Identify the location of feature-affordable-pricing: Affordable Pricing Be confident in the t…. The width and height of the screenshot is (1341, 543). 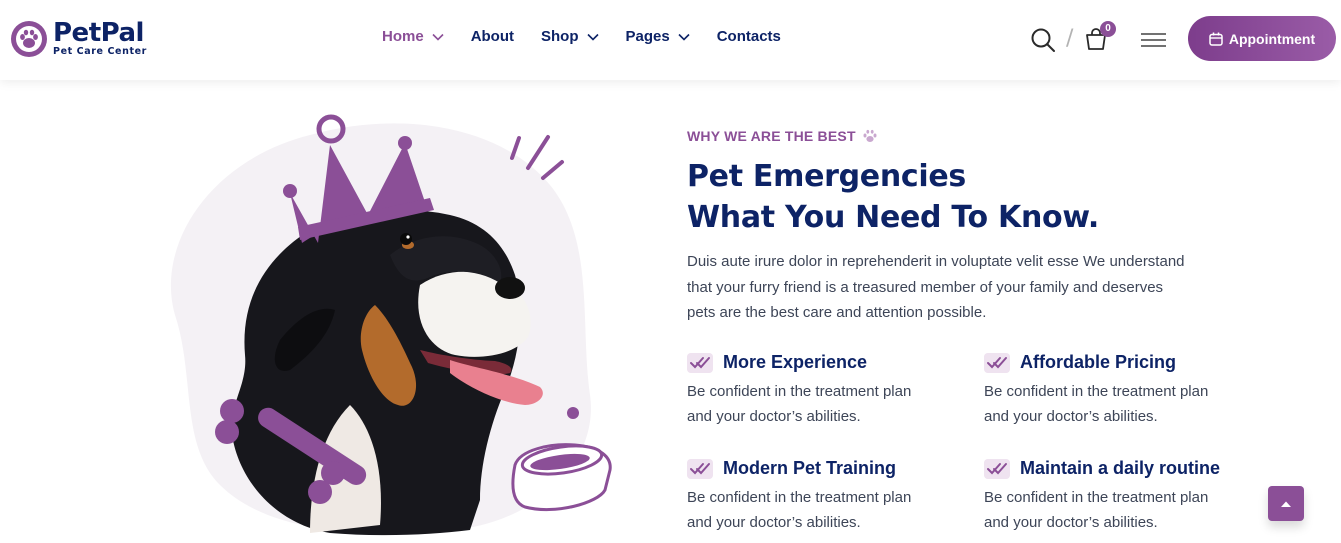
(1129, 390).